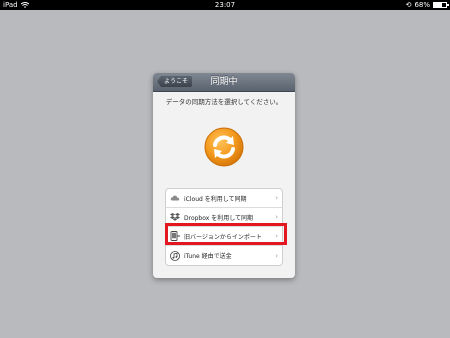 The width and height of the screenshot is (450, 338). Describe the element at coordinates (422, 5) in the screenshot. I see `battery-percent: 68%` at that location.